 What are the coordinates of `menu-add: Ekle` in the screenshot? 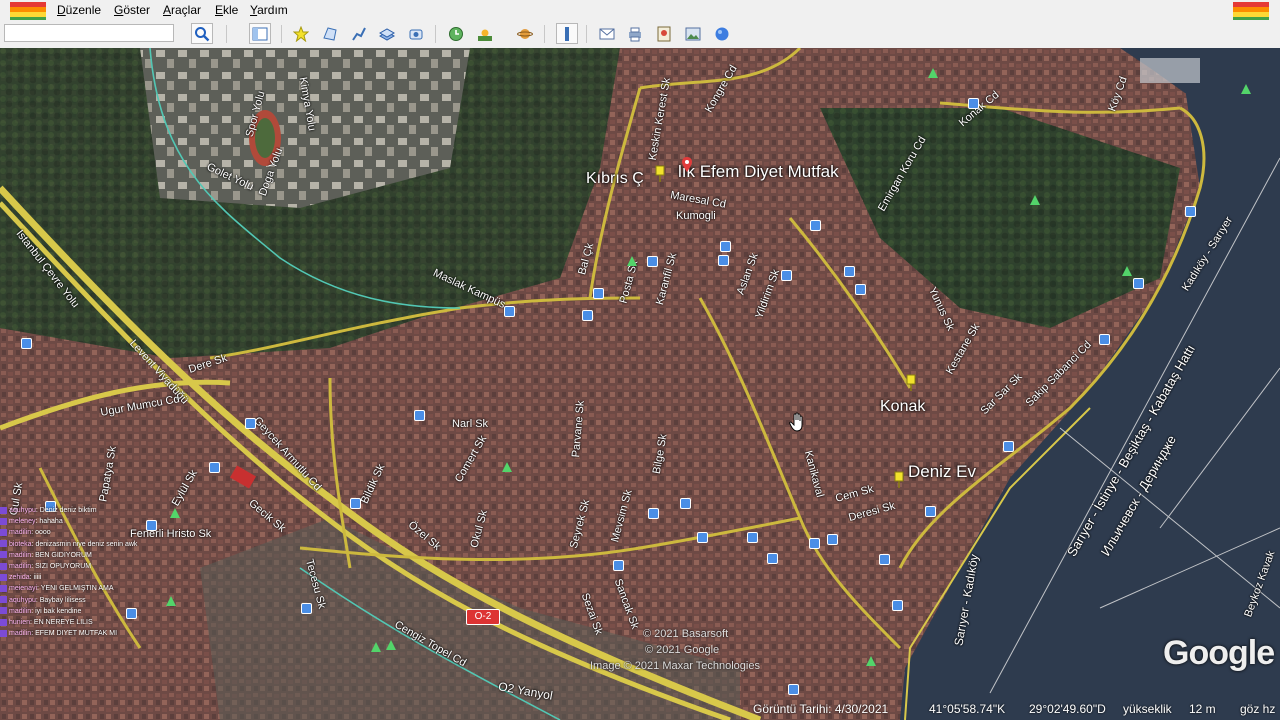 It's located at (226, 10).